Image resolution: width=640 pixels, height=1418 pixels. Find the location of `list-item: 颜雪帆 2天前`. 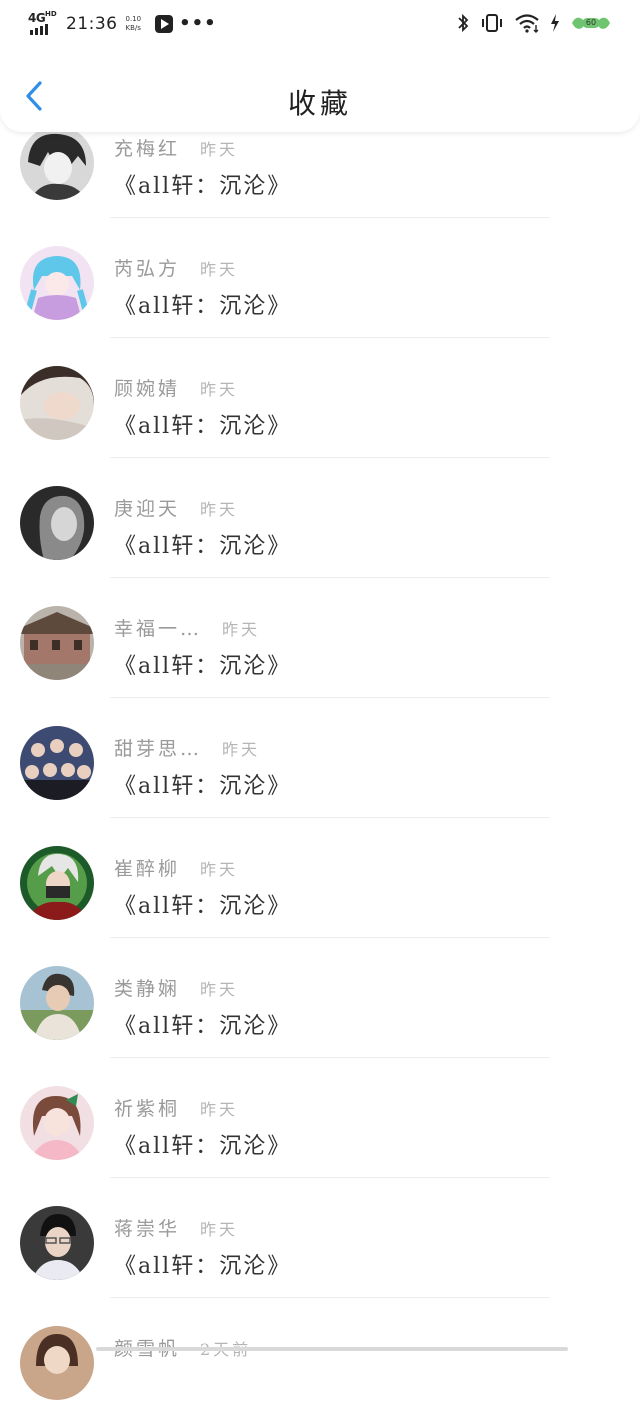

list-item: 颜雪帆 2天前 is located at coordinates (320, 1358).